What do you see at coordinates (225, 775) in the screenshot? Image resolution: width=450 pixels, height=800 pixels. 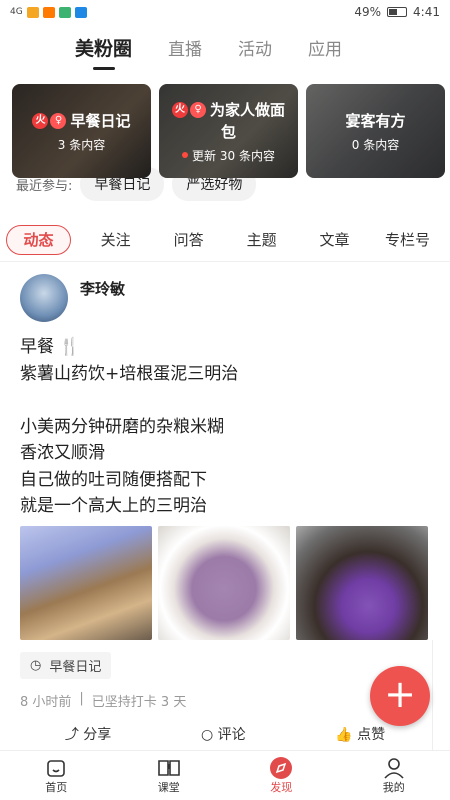 I see `bottom-nav: 首页 课堂 发现 我的` at bounding box center [225, 775].